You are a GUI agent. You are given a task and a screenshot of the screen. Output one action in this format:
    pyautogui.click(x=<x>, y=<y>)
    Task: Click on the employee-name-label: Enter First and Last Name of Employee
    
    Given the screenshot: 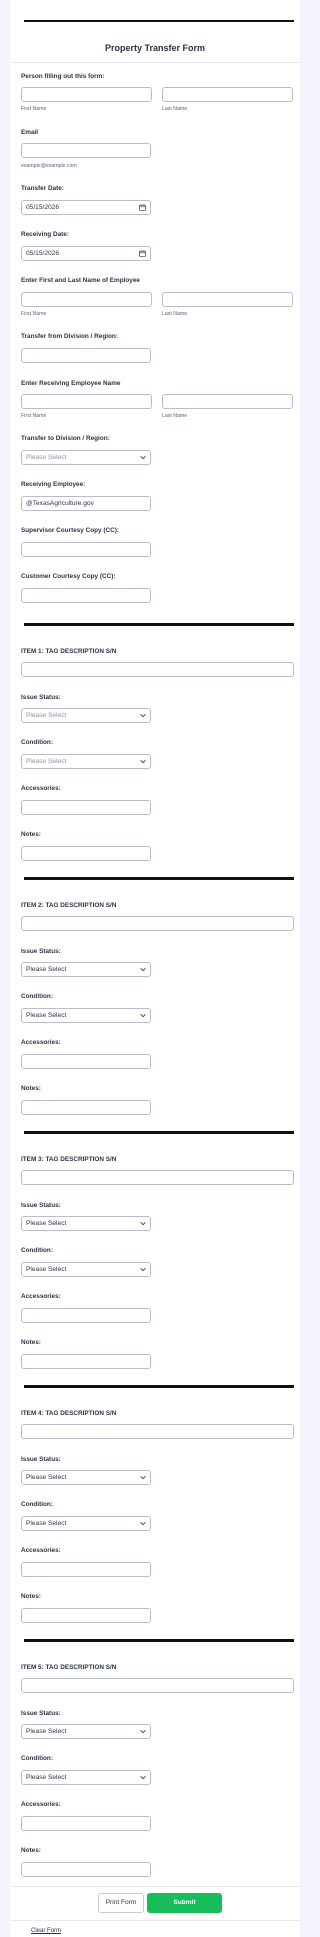 What is the action you would take?
    pyautogui.click(x=80, y=280)
    